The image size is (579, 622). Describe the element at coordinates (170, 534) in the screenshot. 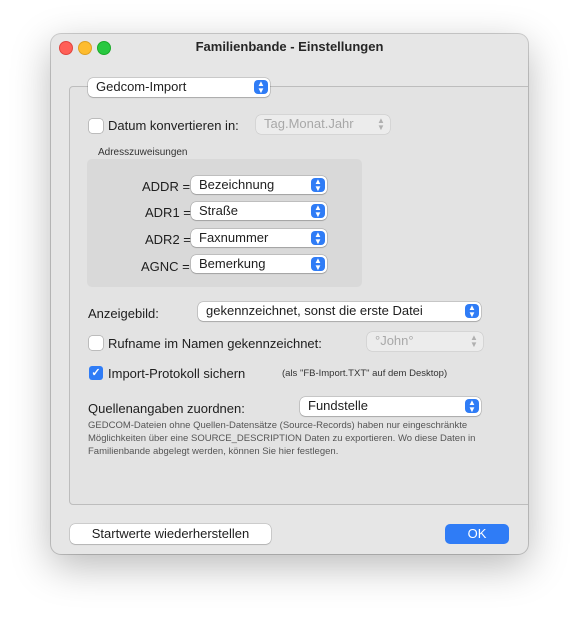

I see `reset-defaults-button: Startwerte wiederherstellen` at that location.